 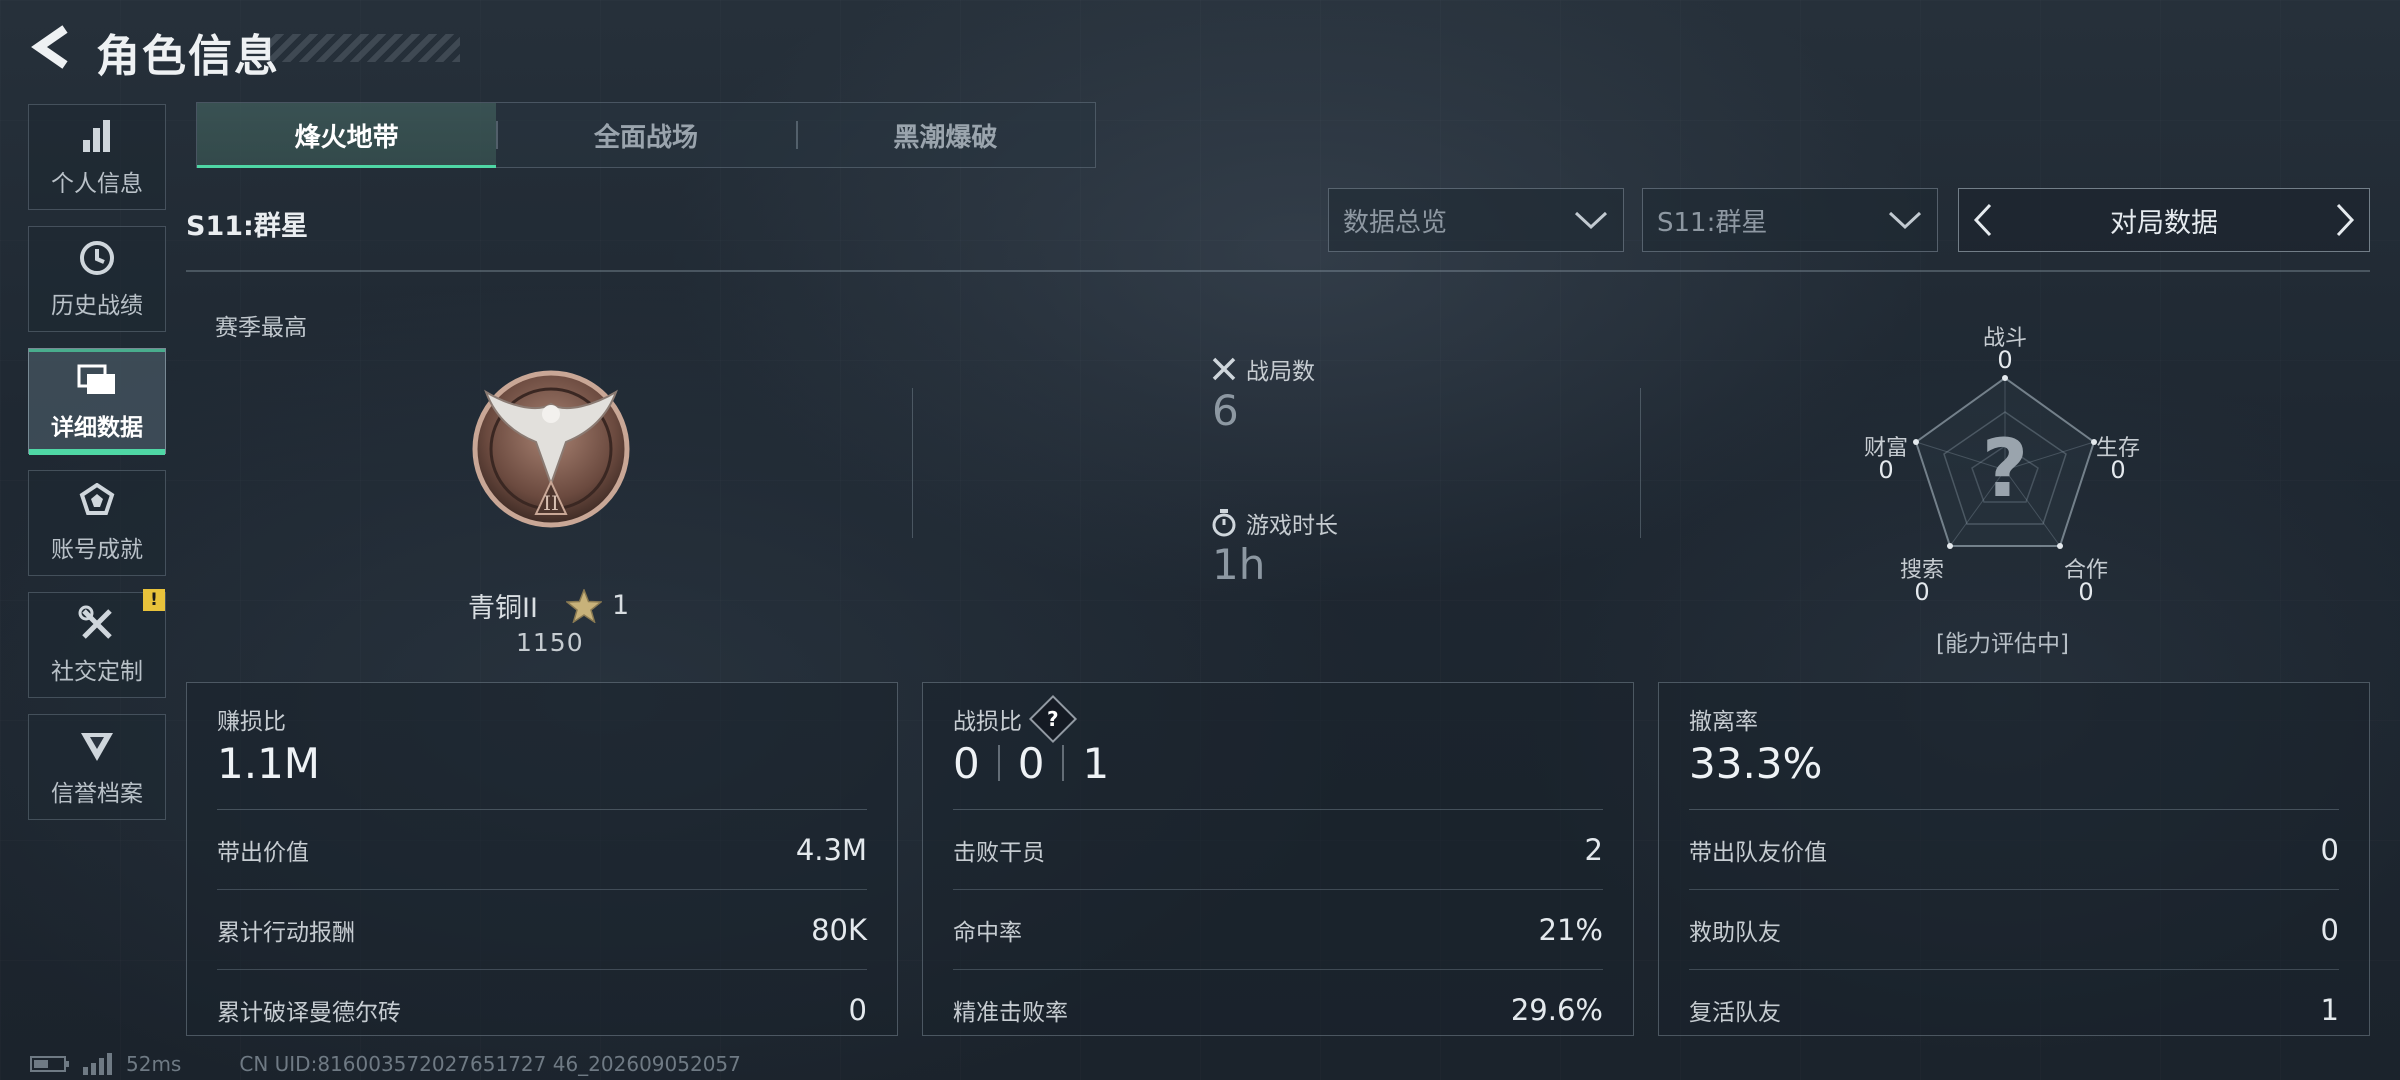 What do you see at coordinates (548, 605) in the screenshot?
I see `rank-row: 青铜II 1` at bounding box center [548, 605].